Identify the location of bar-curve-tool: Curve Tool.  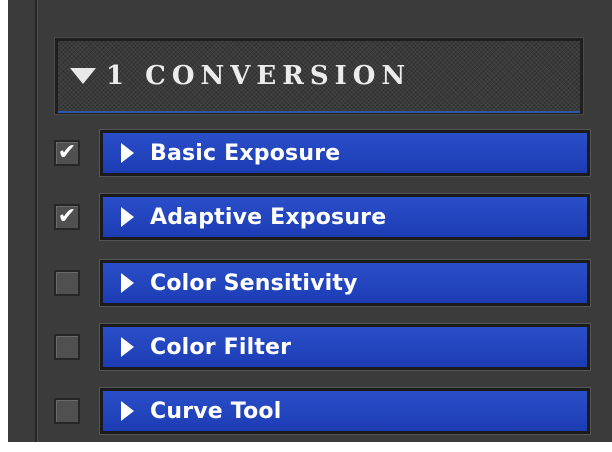
(345, 411).